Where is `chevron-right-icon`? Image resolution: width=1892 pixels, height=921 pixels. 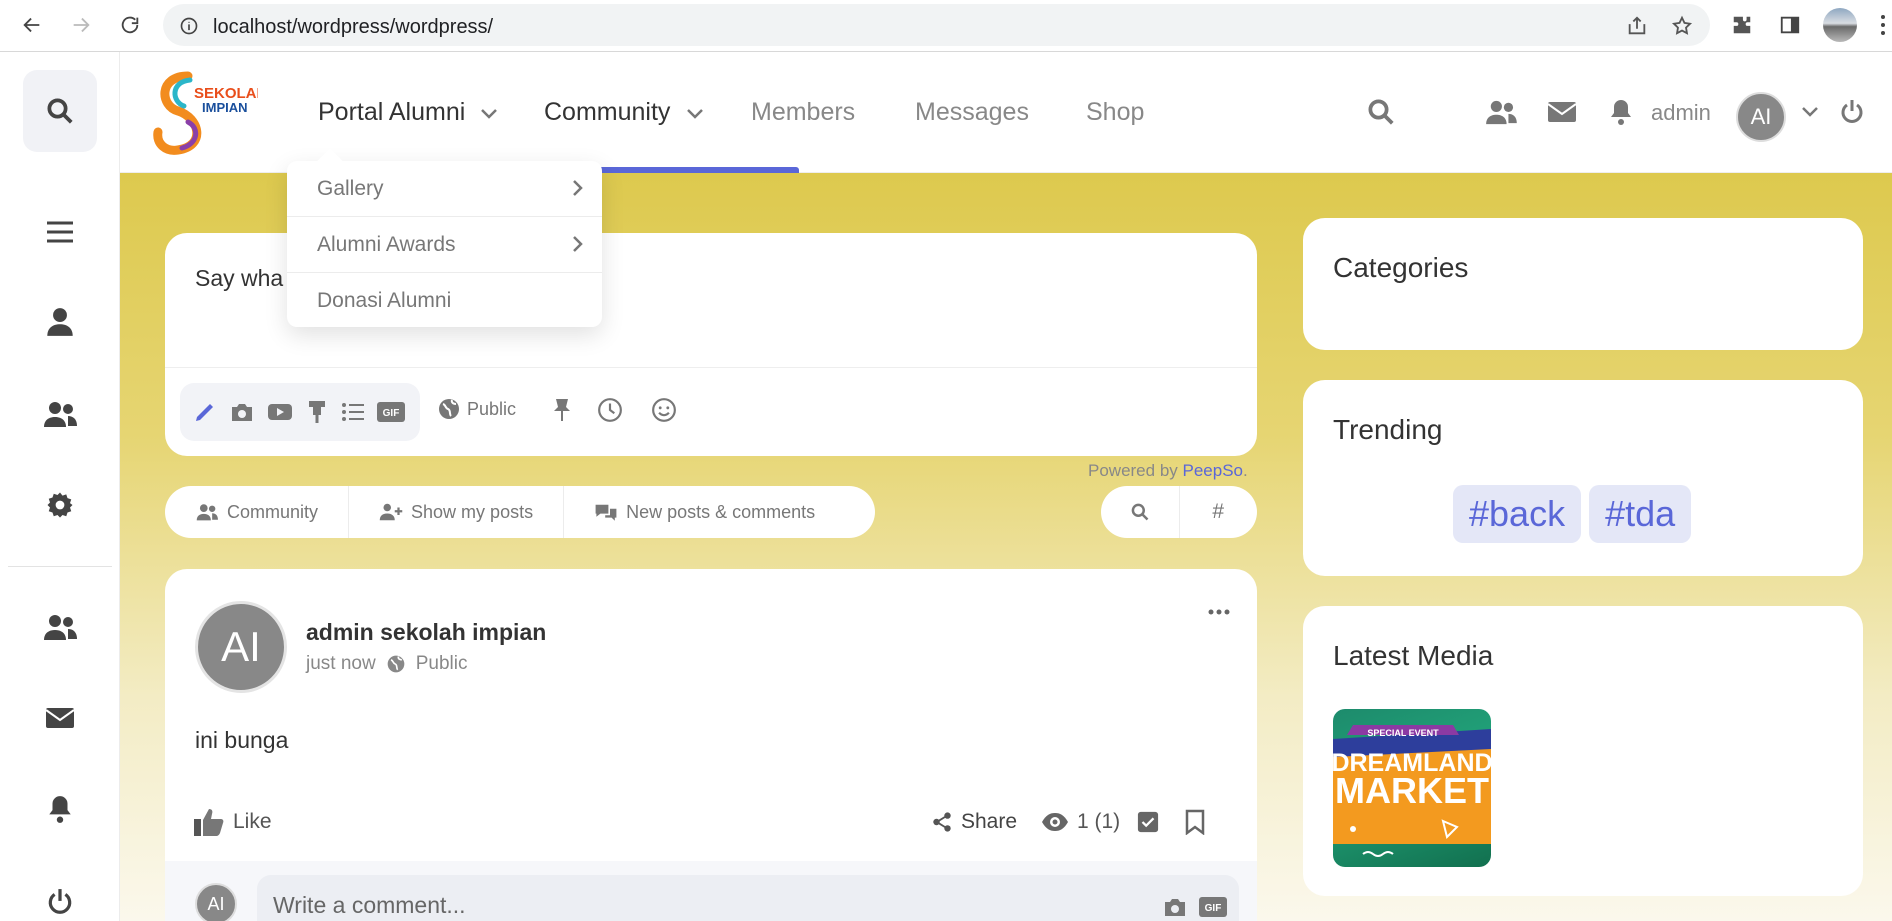 chevron-right-icon is located at coordinates (578, 244).